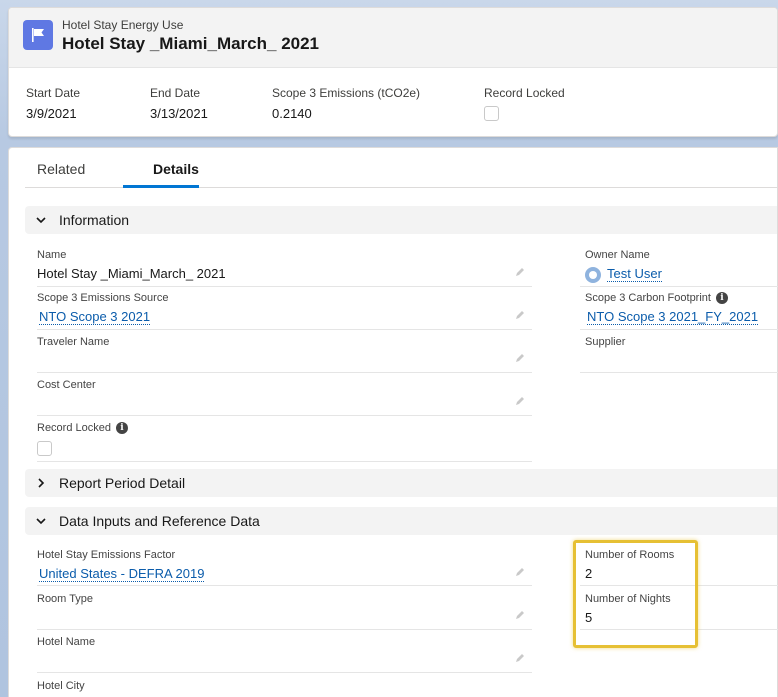 This screenshot has height=697, width=778. What do you see at coordinates (103, 298) in the screenshot?
I see `field-label: Scope 3 Emissions Source` at bounding box center [103, 298].